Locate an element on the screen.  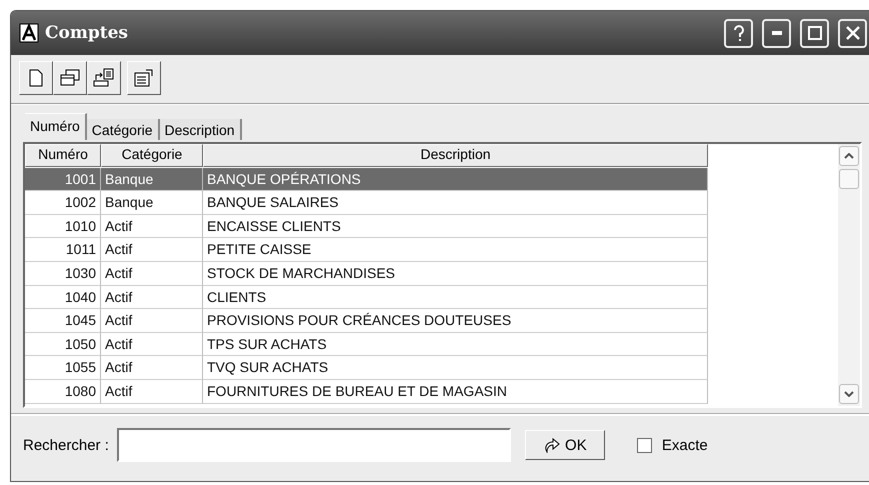
tab: Description is located at coordinates (201, 129).